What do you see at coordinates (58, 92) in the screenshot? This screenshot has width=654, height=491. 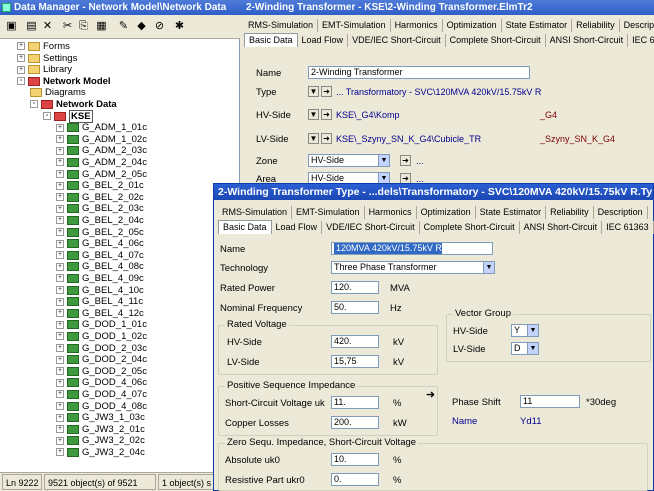 I see `tree-item: Diagrams` at bounding box center [58, 92].